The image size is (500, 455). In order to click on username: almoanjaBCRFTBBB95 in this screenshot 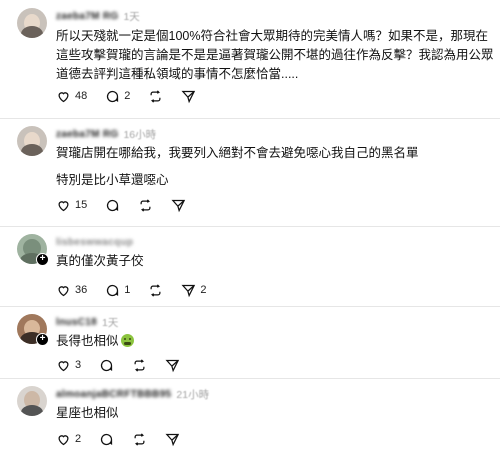, I will do `click(113, 394)`.